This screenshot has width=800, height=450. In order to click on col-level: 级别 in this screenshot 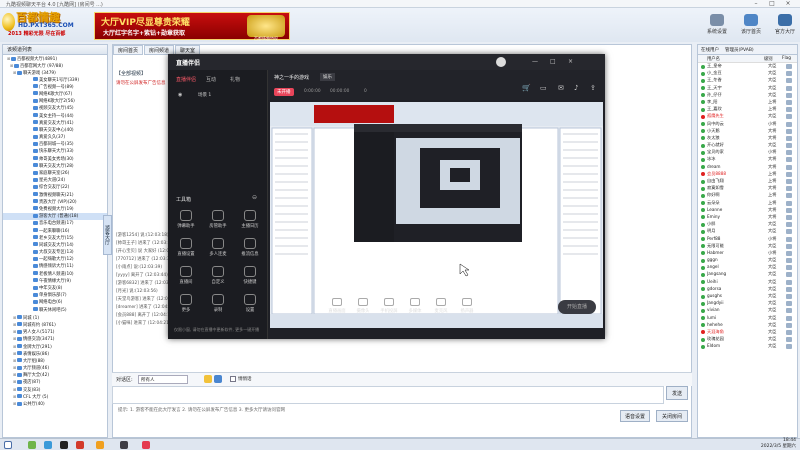, I will do `click(768, 59)`.